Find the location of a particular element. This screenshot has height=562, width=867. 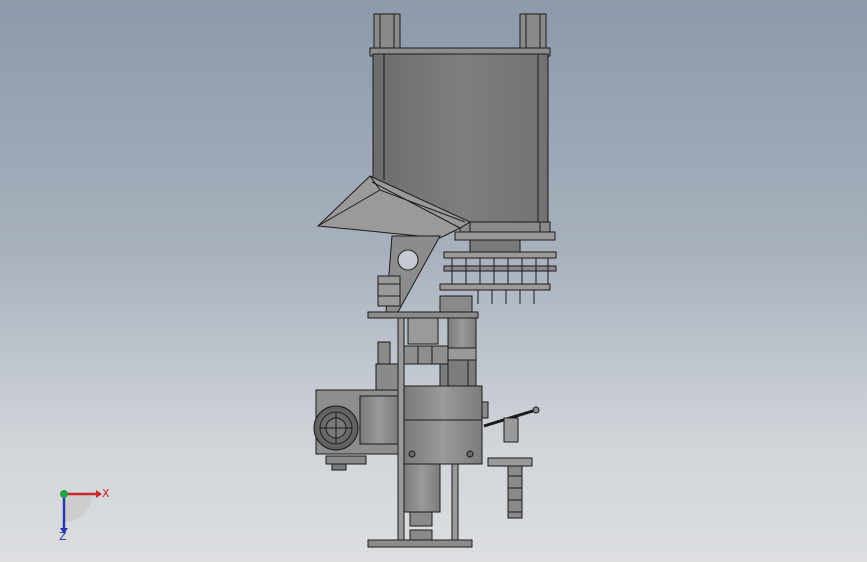

rotary-table is located at coordinates (500, 260).